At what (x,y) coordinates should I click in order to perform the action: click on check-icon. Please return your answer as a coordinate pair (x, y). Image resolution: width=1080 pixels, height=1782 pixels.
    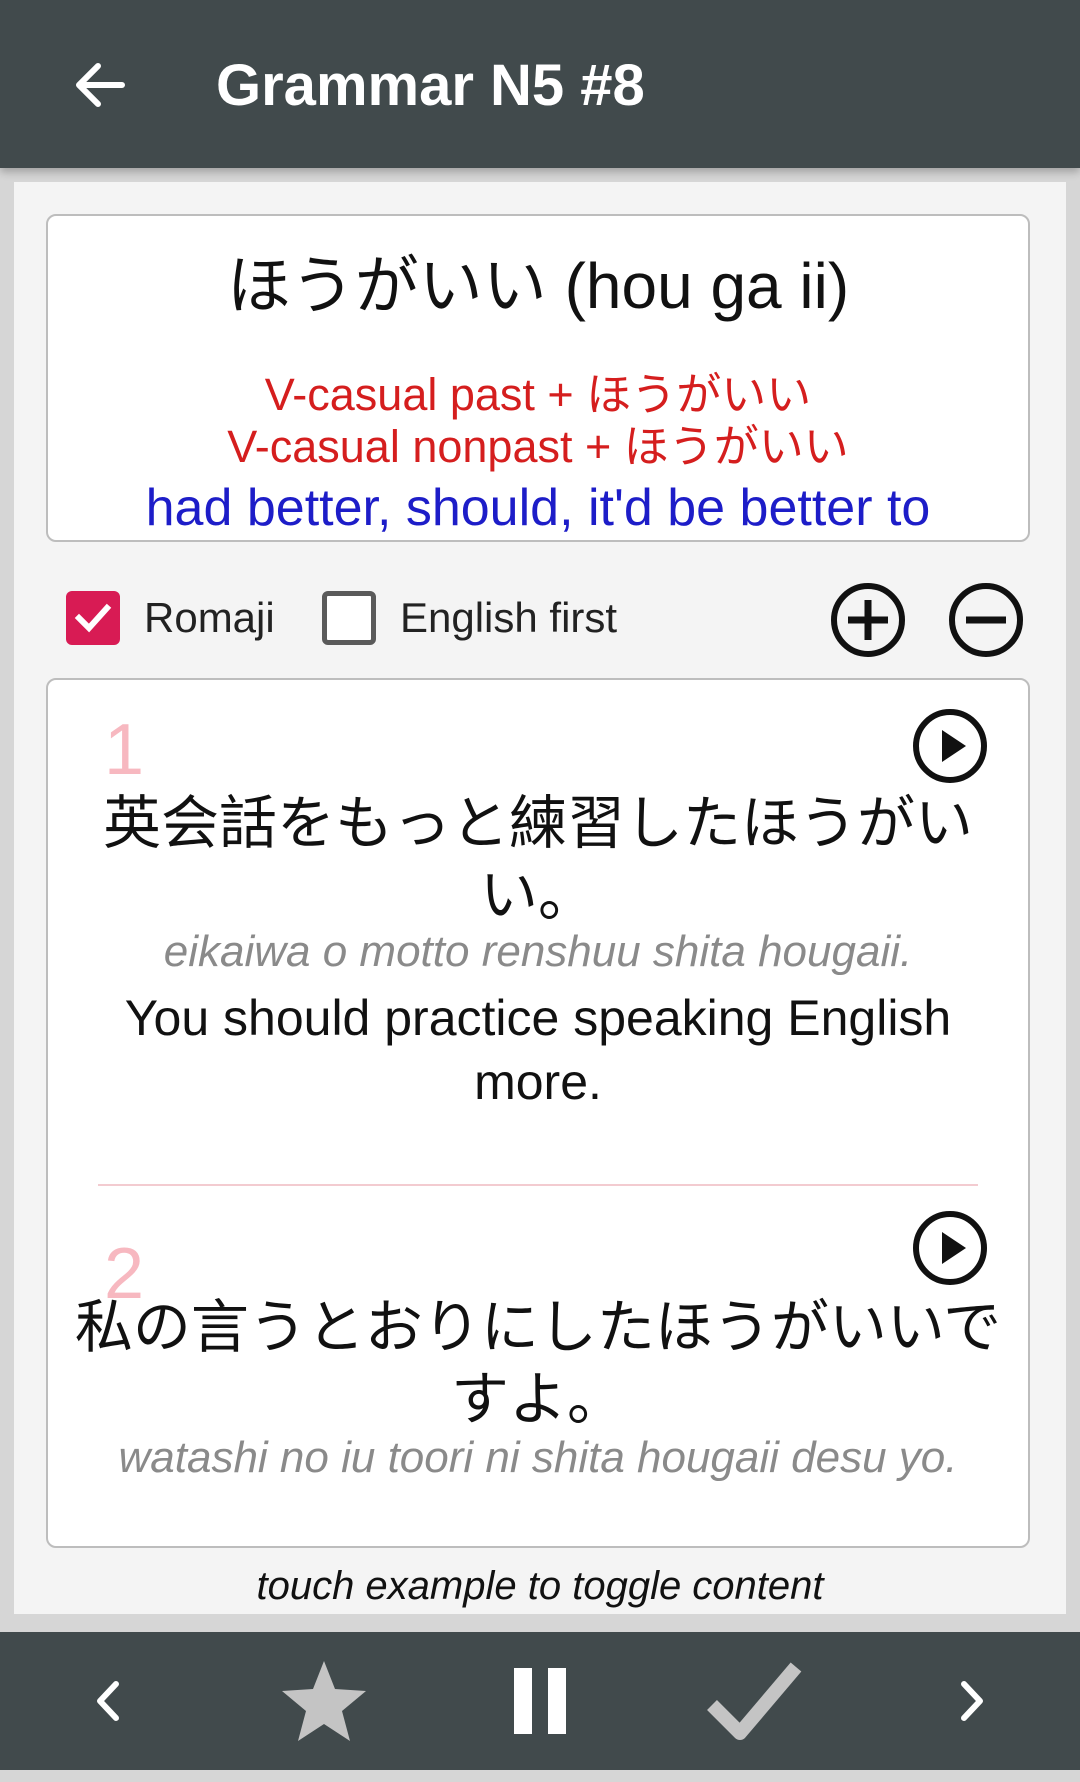
    Looking at the image, I should click on (754, 1701).